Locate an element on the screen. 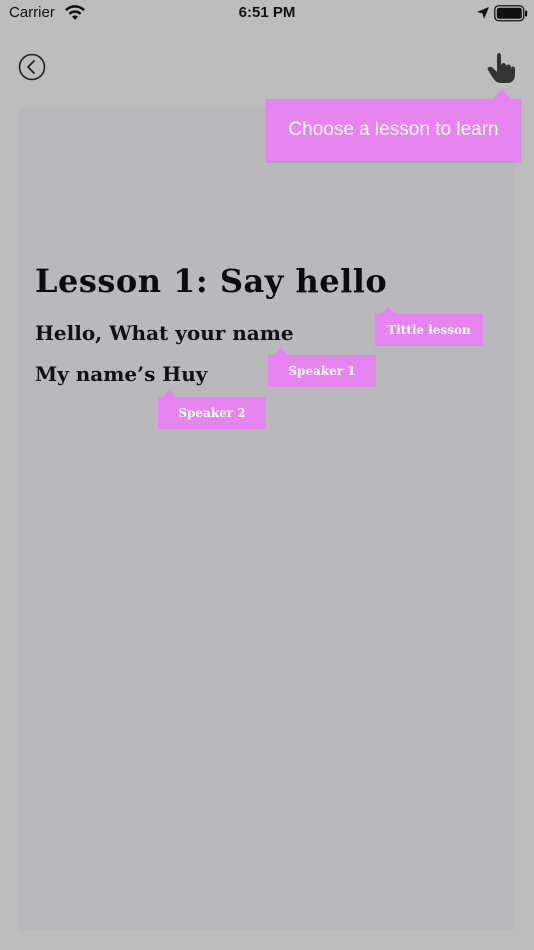 The width and height of the screenshot is (534, 950). speaker-1-tooltip: Speaker 1 is located at coordinates (322, 367).